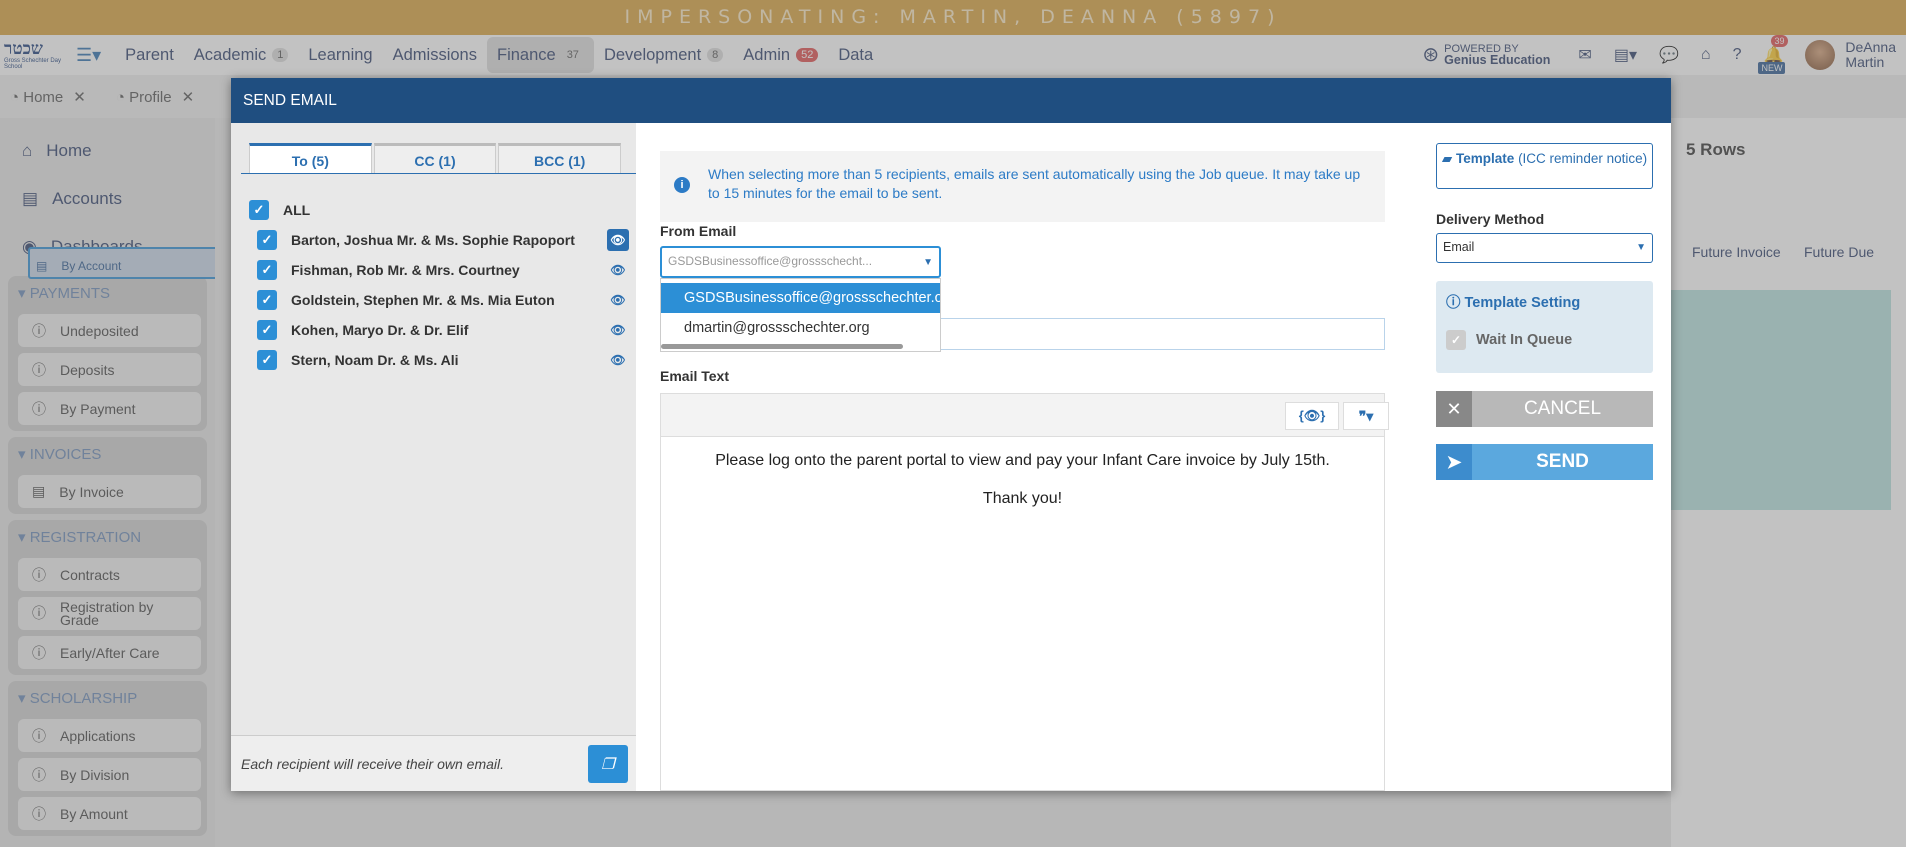  I want to click on template-name: (ICC reminder notice), so click(1583, 158).